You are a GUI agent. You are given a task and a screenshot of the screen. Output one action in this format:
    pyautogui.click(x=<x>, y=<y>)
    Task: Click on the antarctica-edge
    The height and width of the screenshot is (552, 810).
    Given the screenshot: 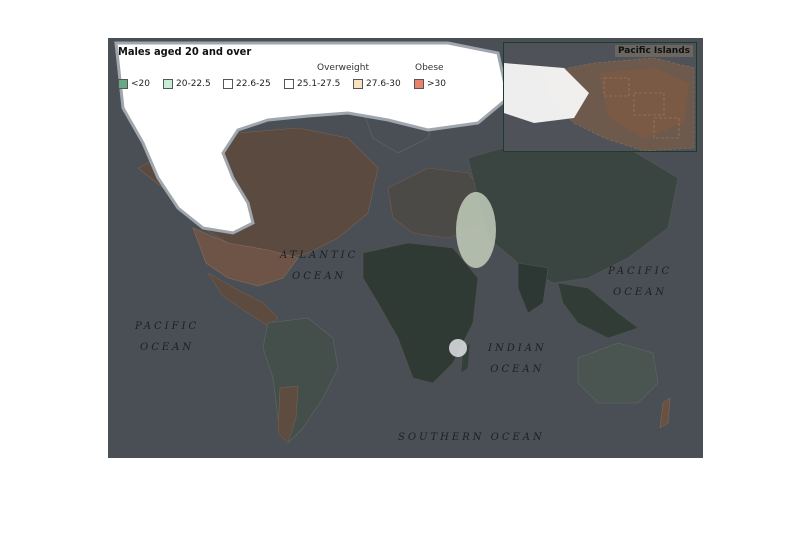 What is the action you would take?
    pyautogui.click(x=405, y=453)
    